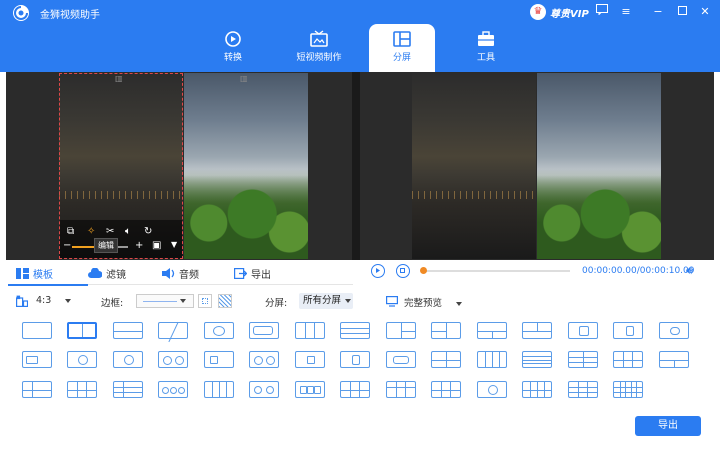 The width and height of the screenshot is (720, 456). What do you see at coordinates (602, 12) in the screenshot?
I see `message-icon` at bounding box center [602, 12].